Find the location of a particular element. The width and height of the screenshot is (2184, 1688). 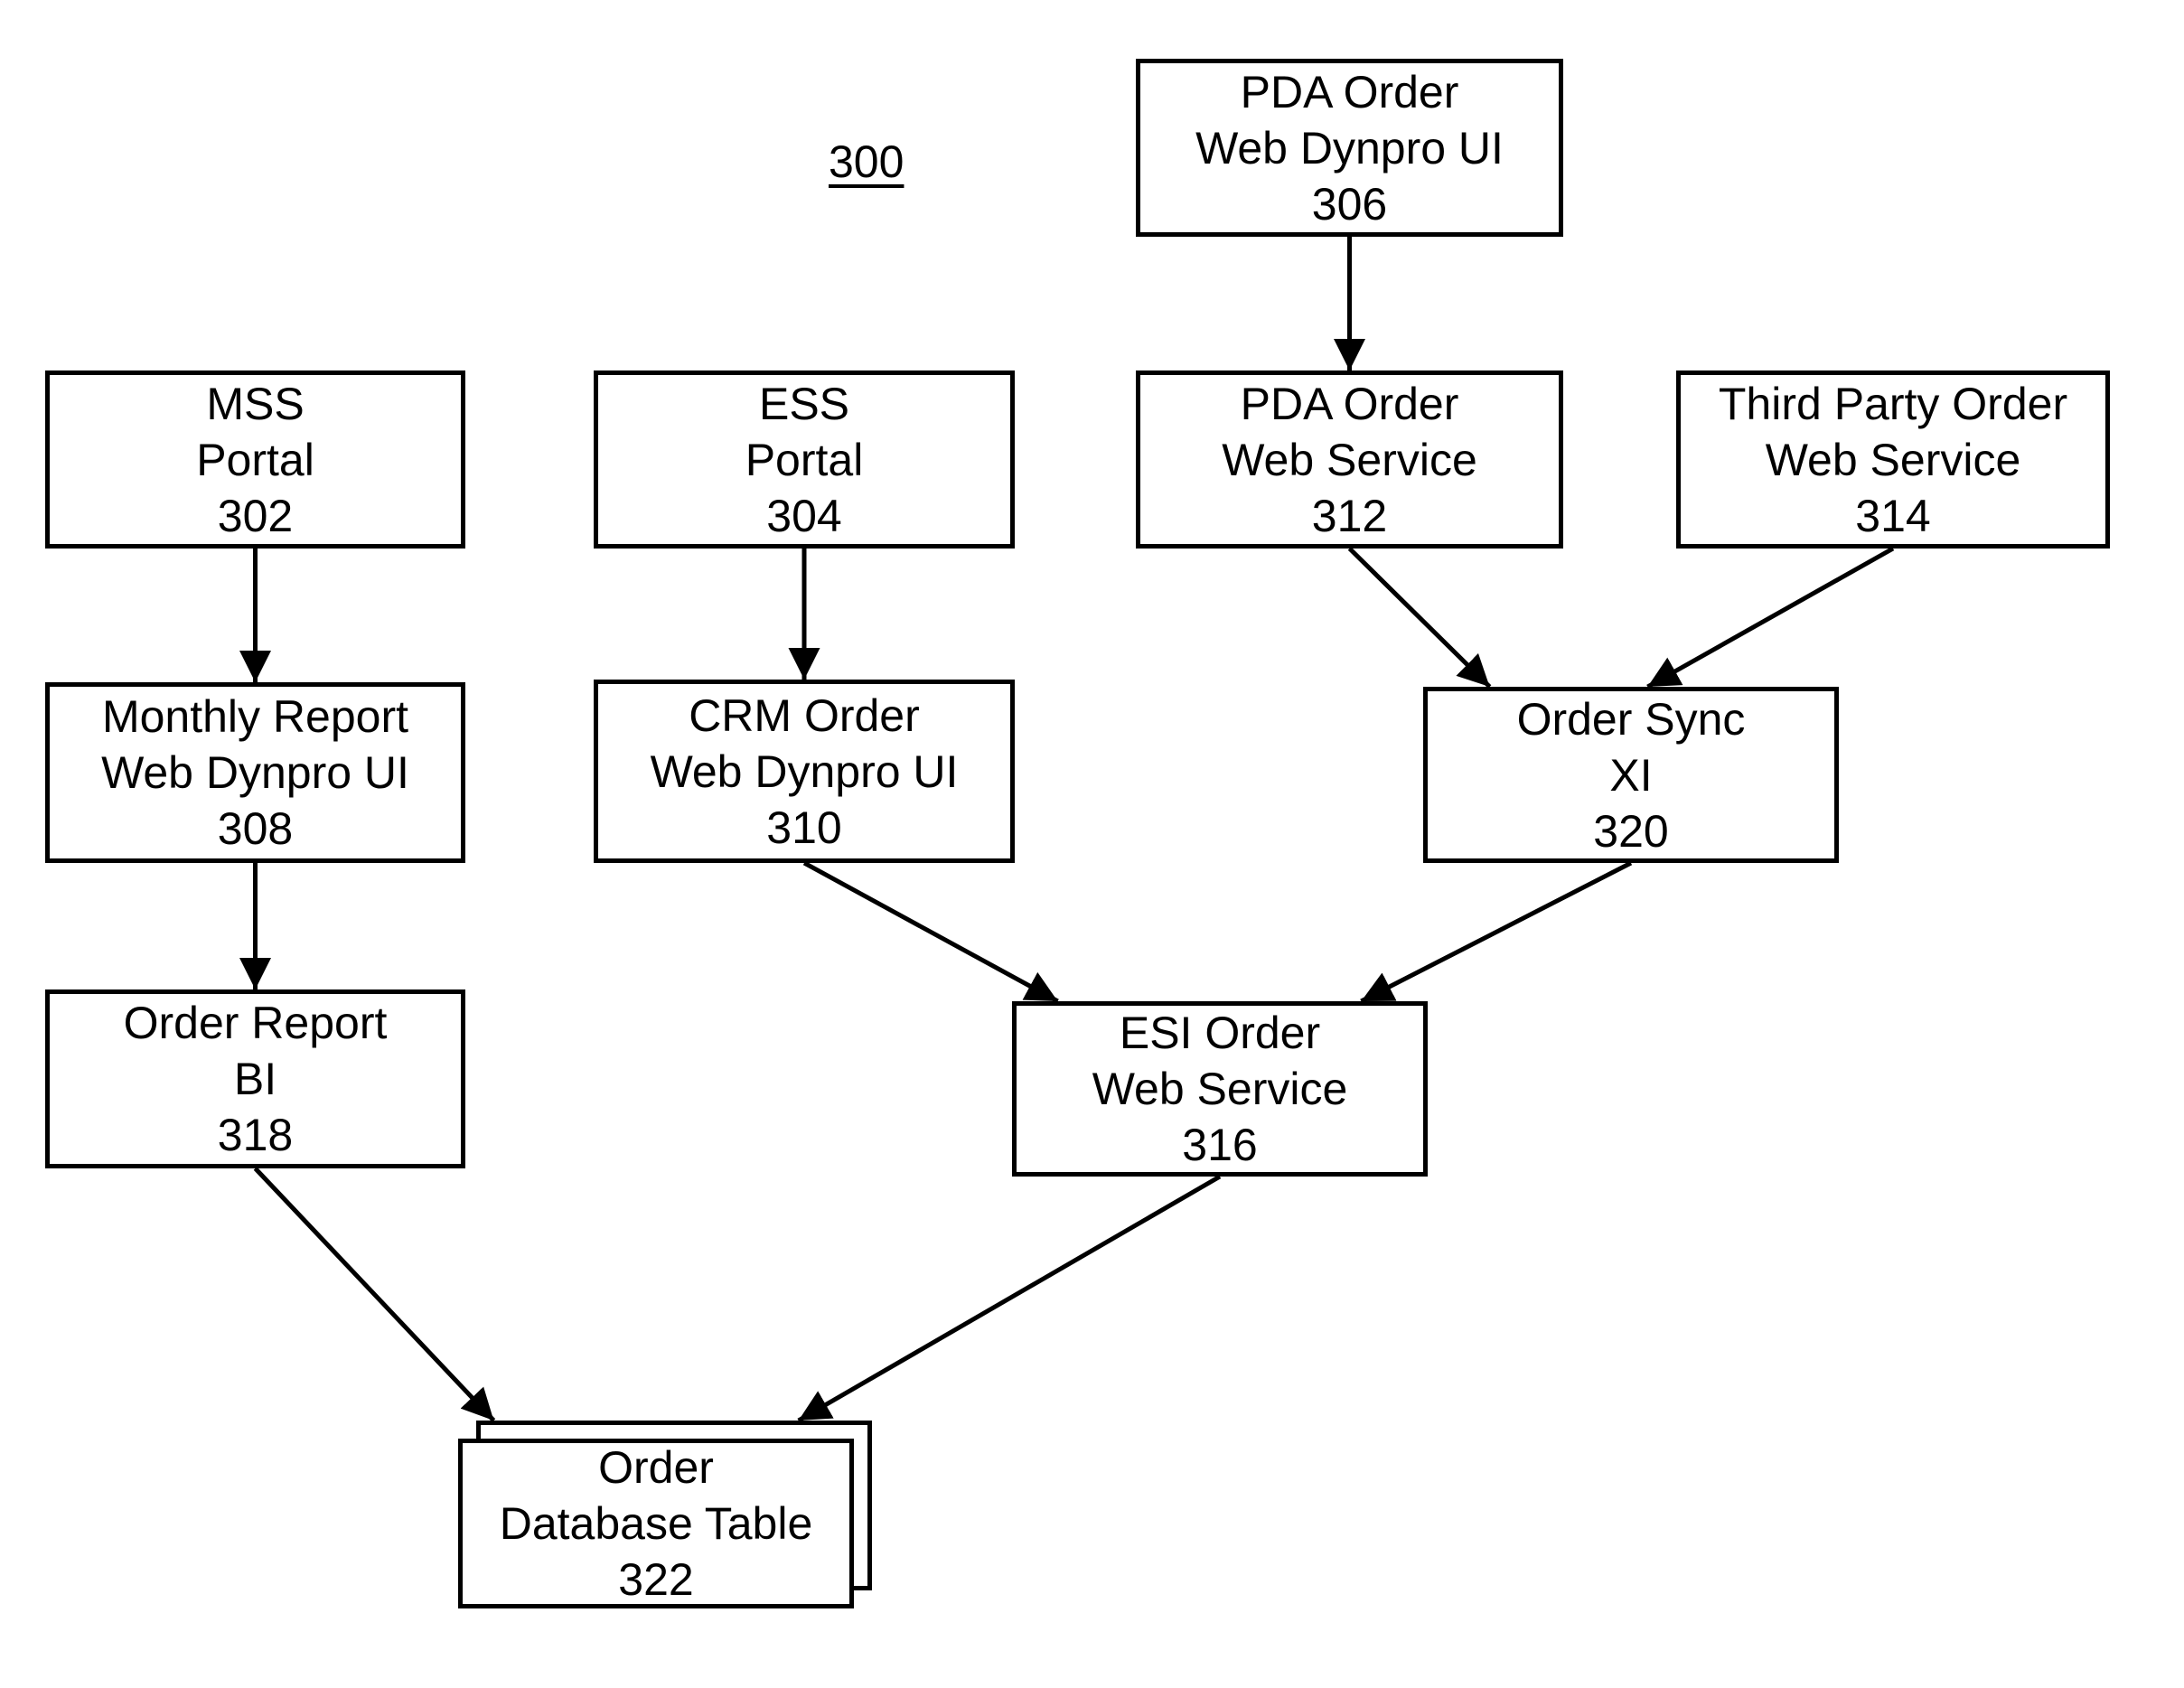

node-crm-order-web-dynpro-ui: CRM Order Web Dynpro UI 310 is located at coordinates (804, 771).